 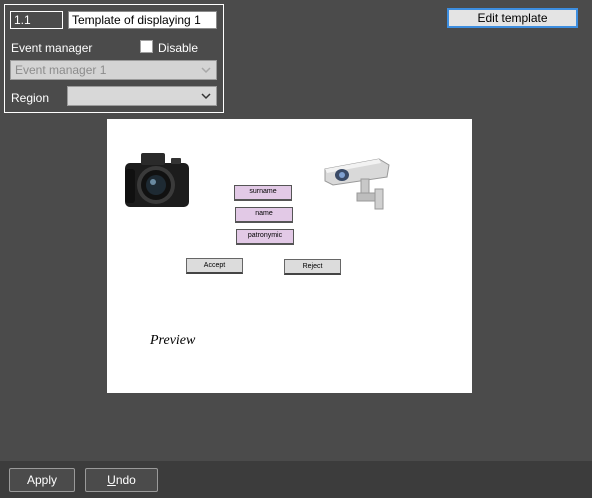 I want to click on undo-button: Undo, so click(x=121, y=480).